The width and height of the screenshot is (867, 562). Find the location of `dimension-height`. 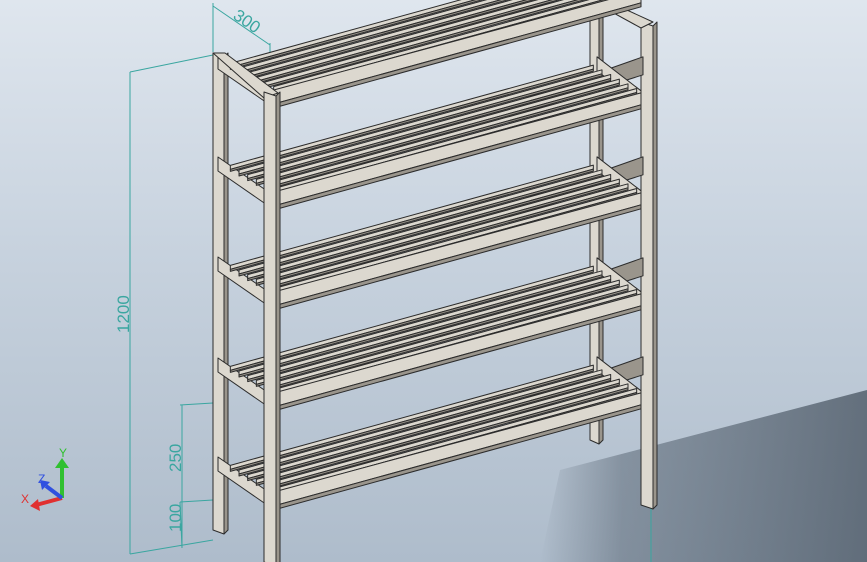

dimension-height is located at coordinates (171, 304).